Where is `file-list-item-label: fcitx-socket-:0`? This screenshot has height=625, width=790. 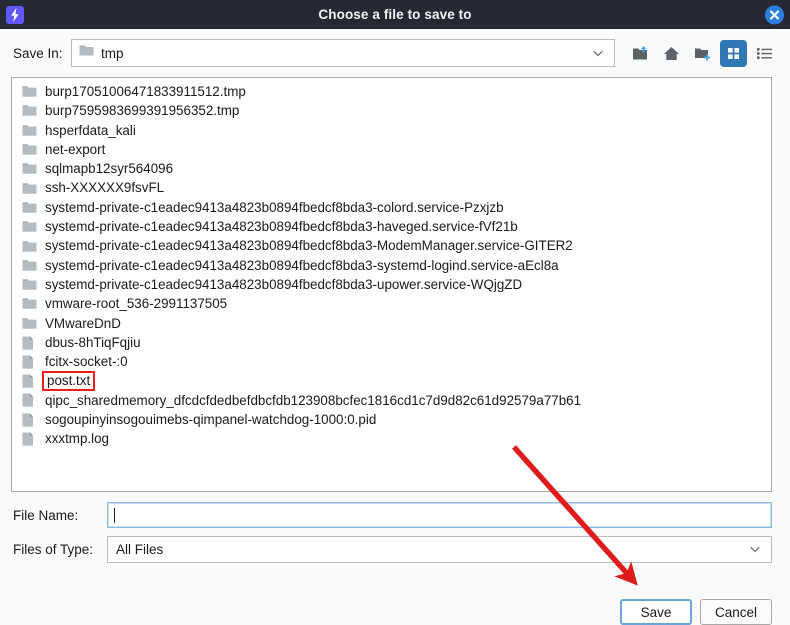 file-list-item-label: fcitx-socket-:0 is located at coordinates (86, 362).